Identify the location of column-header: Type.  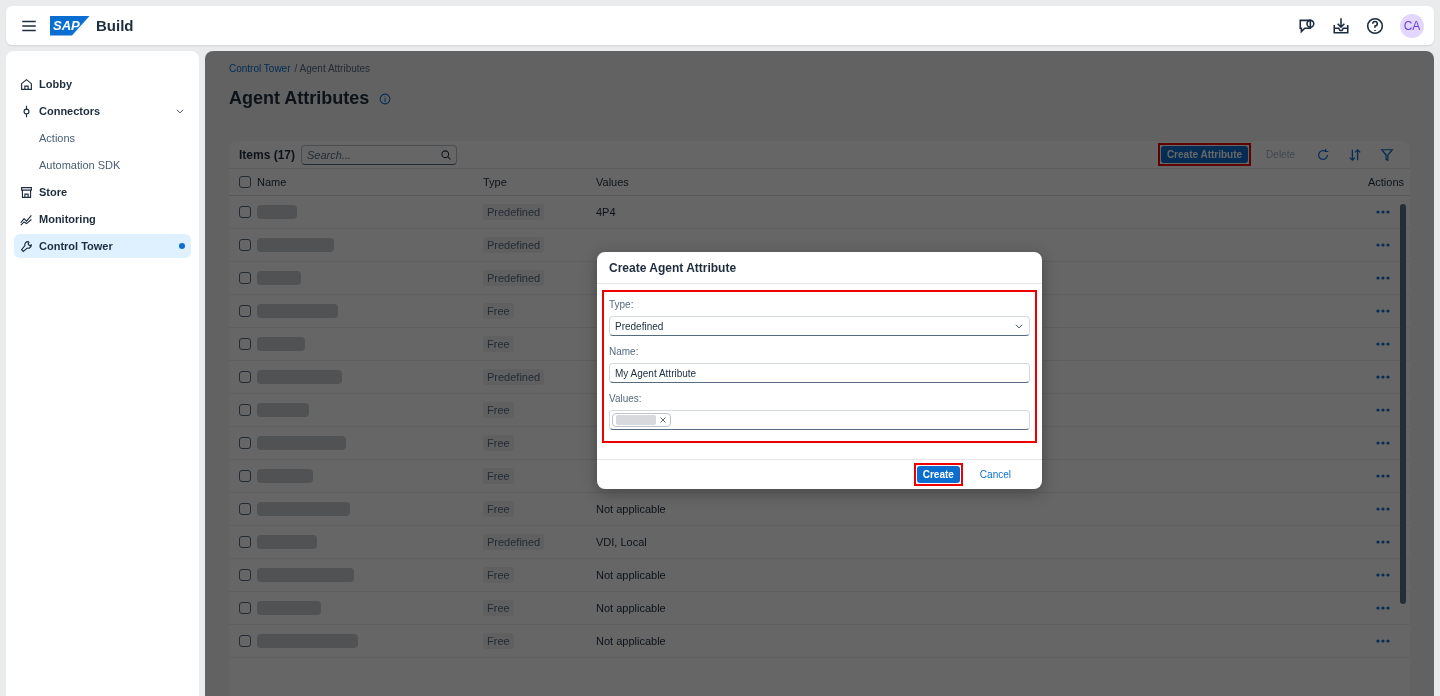
(495, 182).